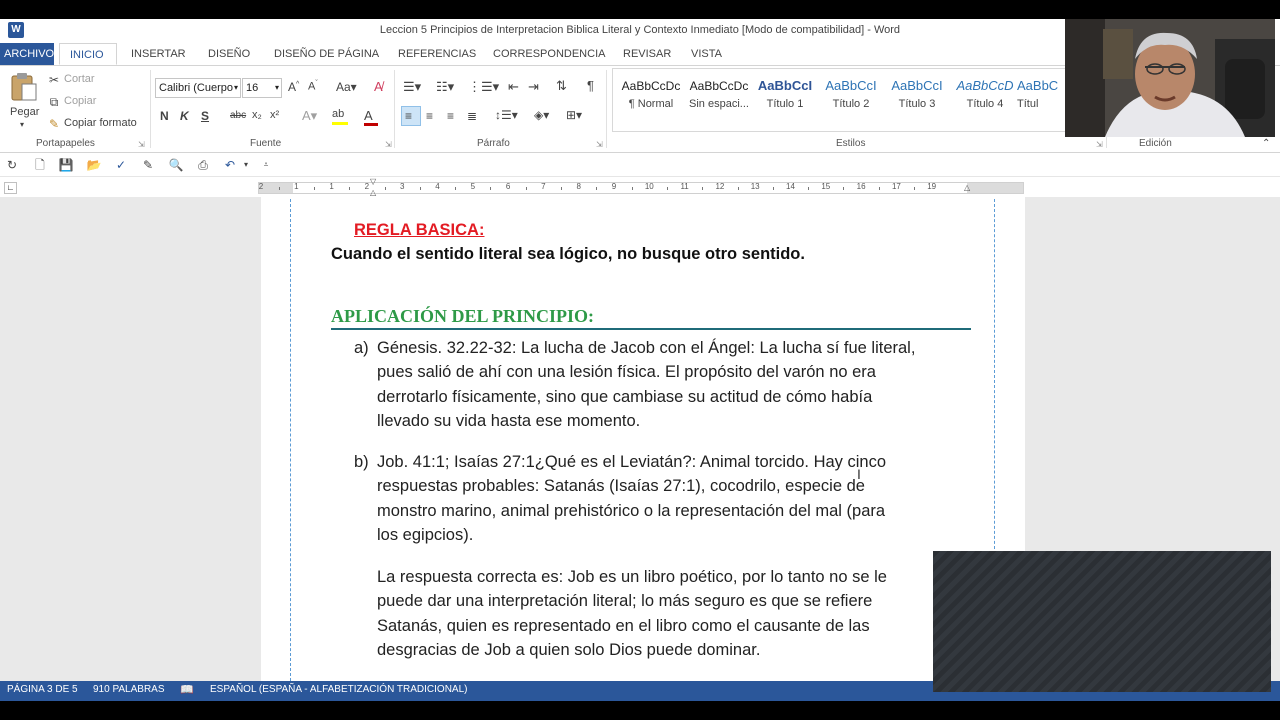  I want to click on tab-archivo: ARCHIVO, so click(27, 54).